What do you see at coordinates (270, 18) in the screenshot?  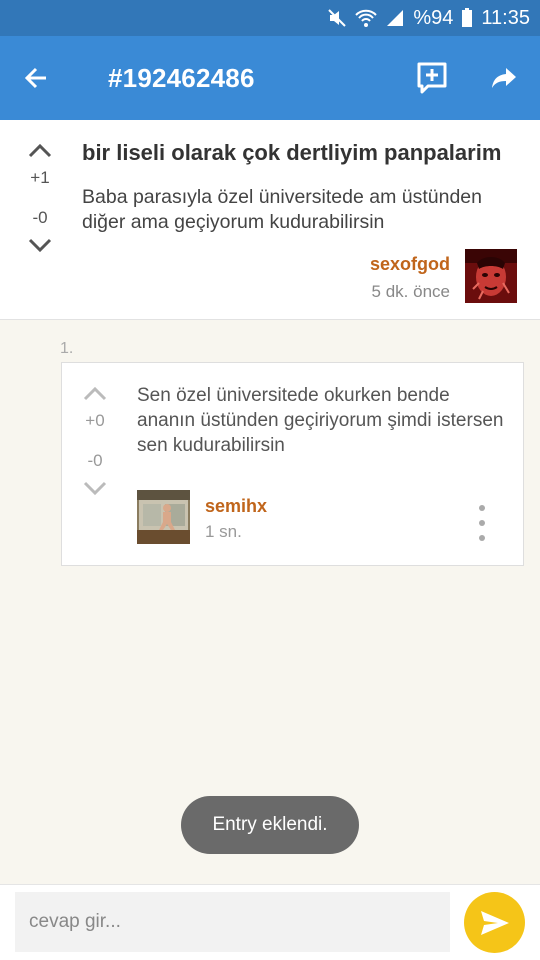 I see `status-bar: %94 11:35` at bounding box center [270, 18].